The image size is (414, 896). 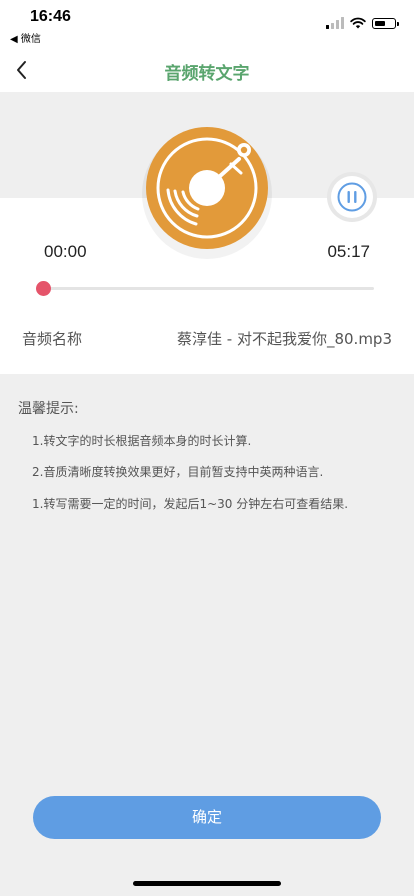 I want to click on status-time: 16:46, so click(x=50, y=16).